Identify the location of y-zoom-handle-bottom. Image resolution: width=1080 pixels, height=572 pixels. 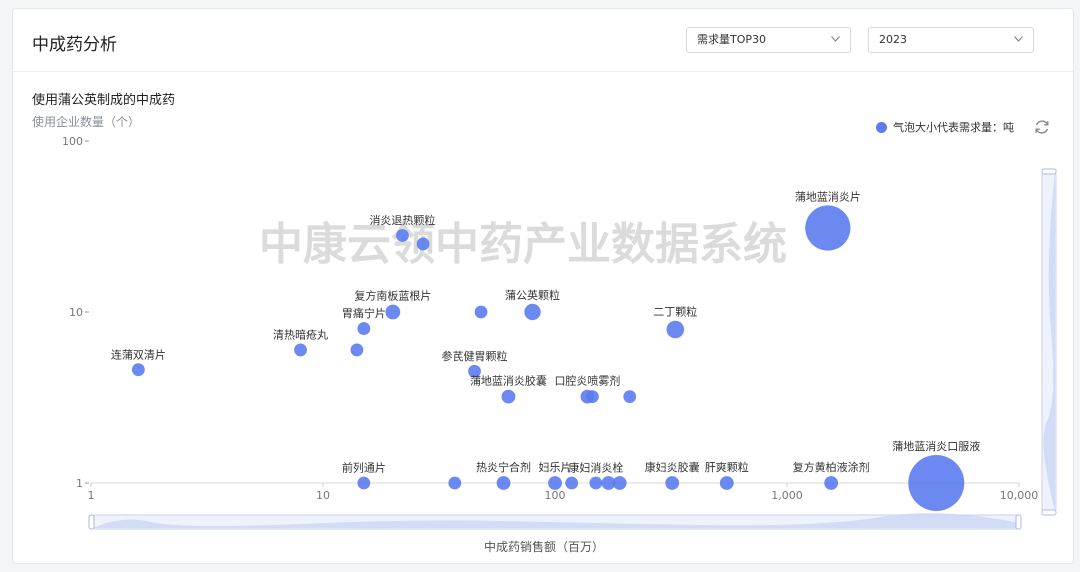
(1049, 512).